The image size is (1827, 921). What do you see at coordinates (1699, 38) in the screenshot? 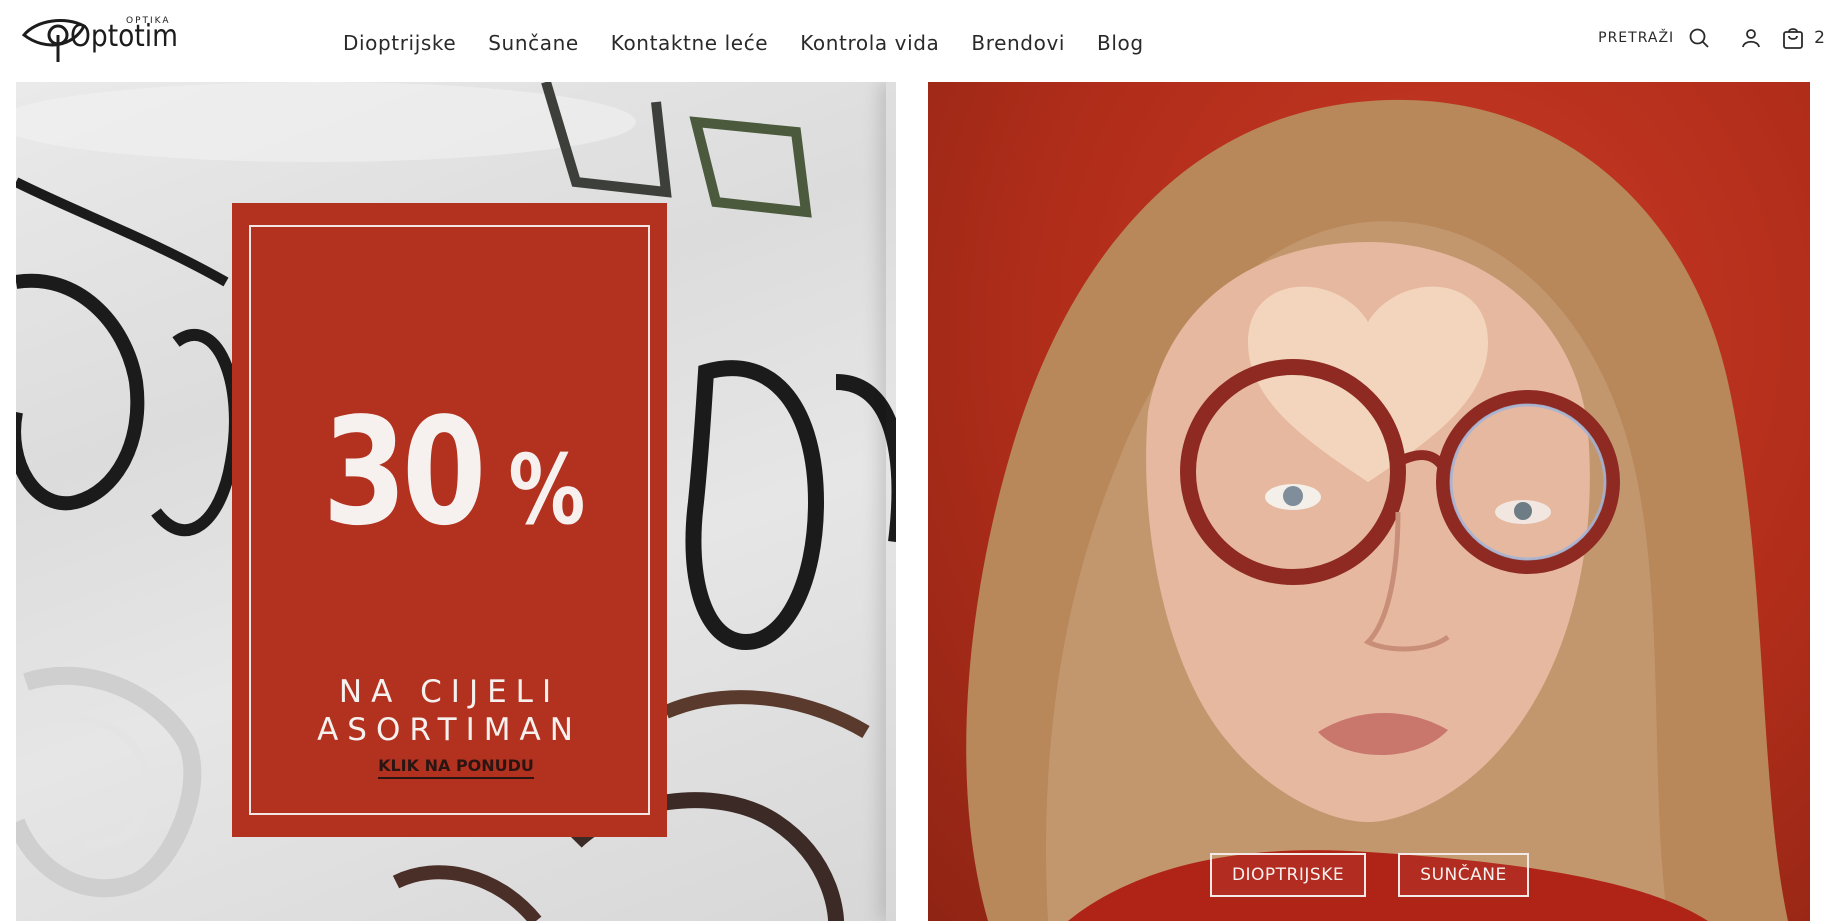
I see `search-icon` at bounding box center [1699, 38].